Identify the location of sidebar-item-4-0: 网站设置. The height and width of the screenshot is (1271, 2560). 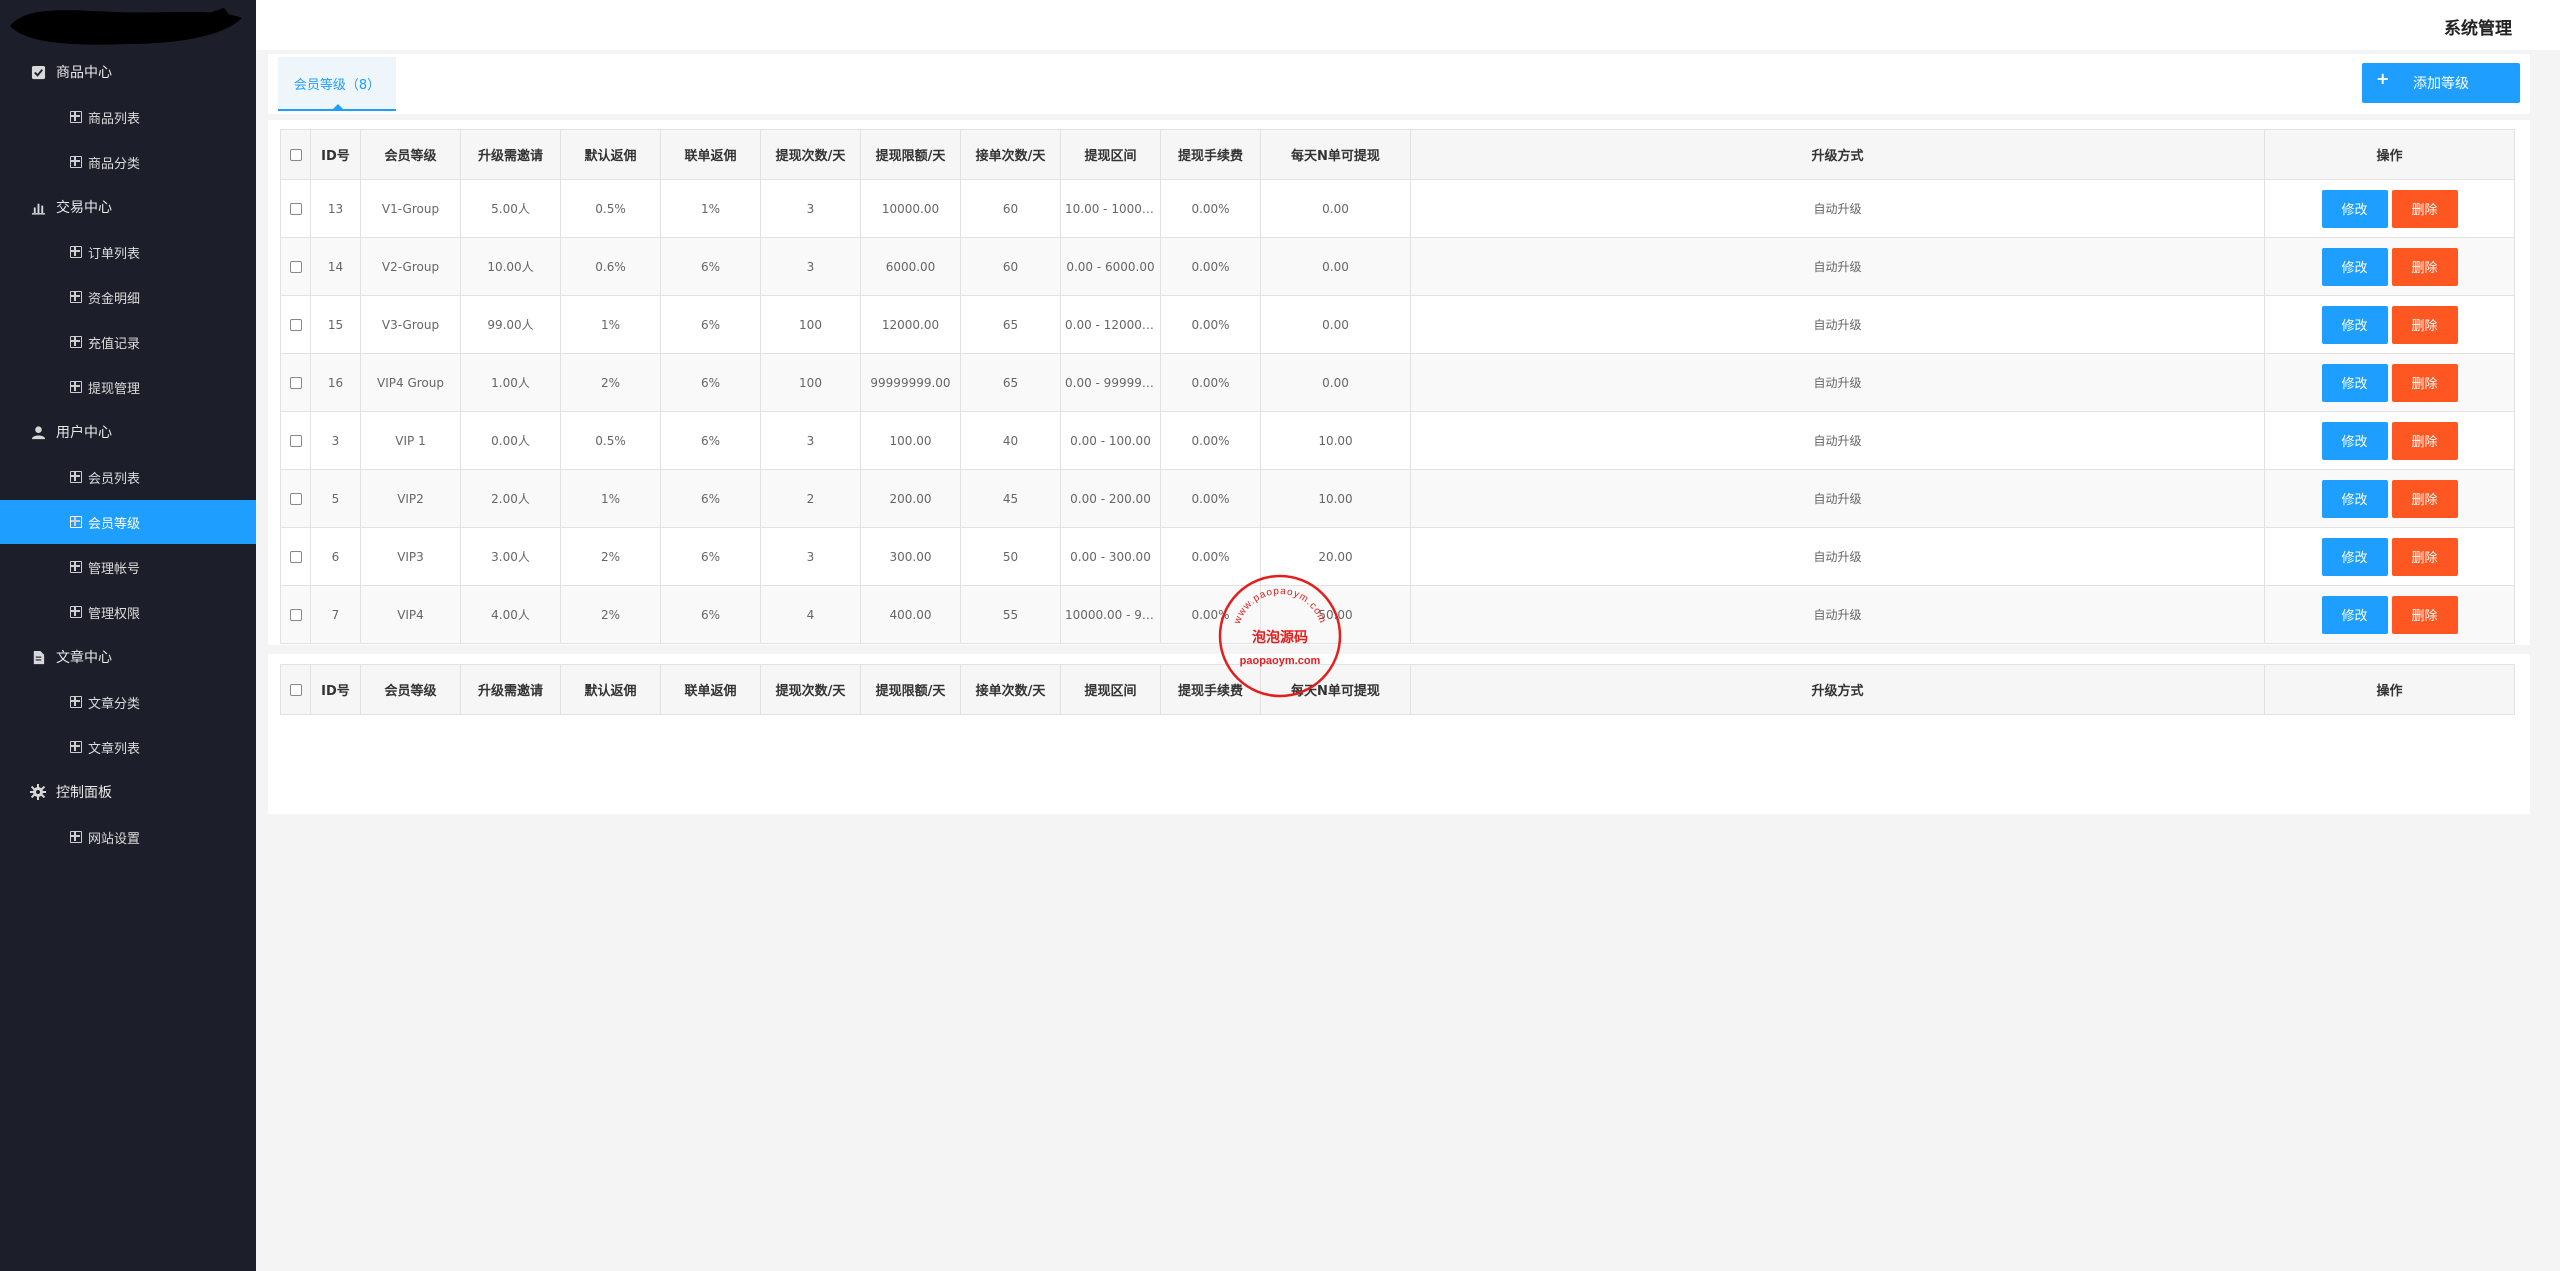
(128, 837).